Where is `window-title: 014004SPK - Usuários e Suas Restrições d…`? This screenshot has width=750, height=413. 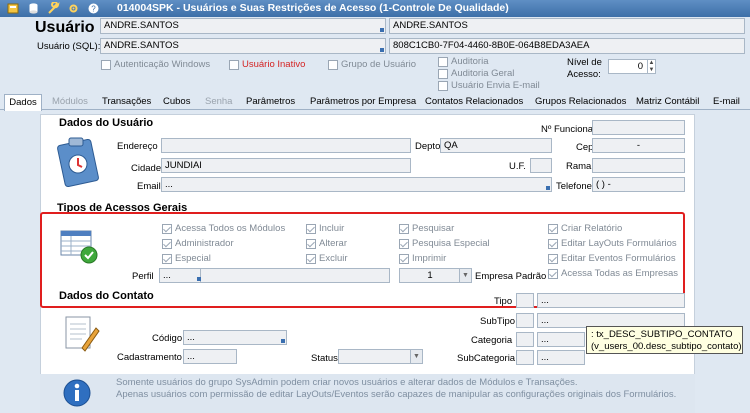 window-title: 014004SPK - Usuários e Suas Restrições d… is located at coordinates (313, 8).